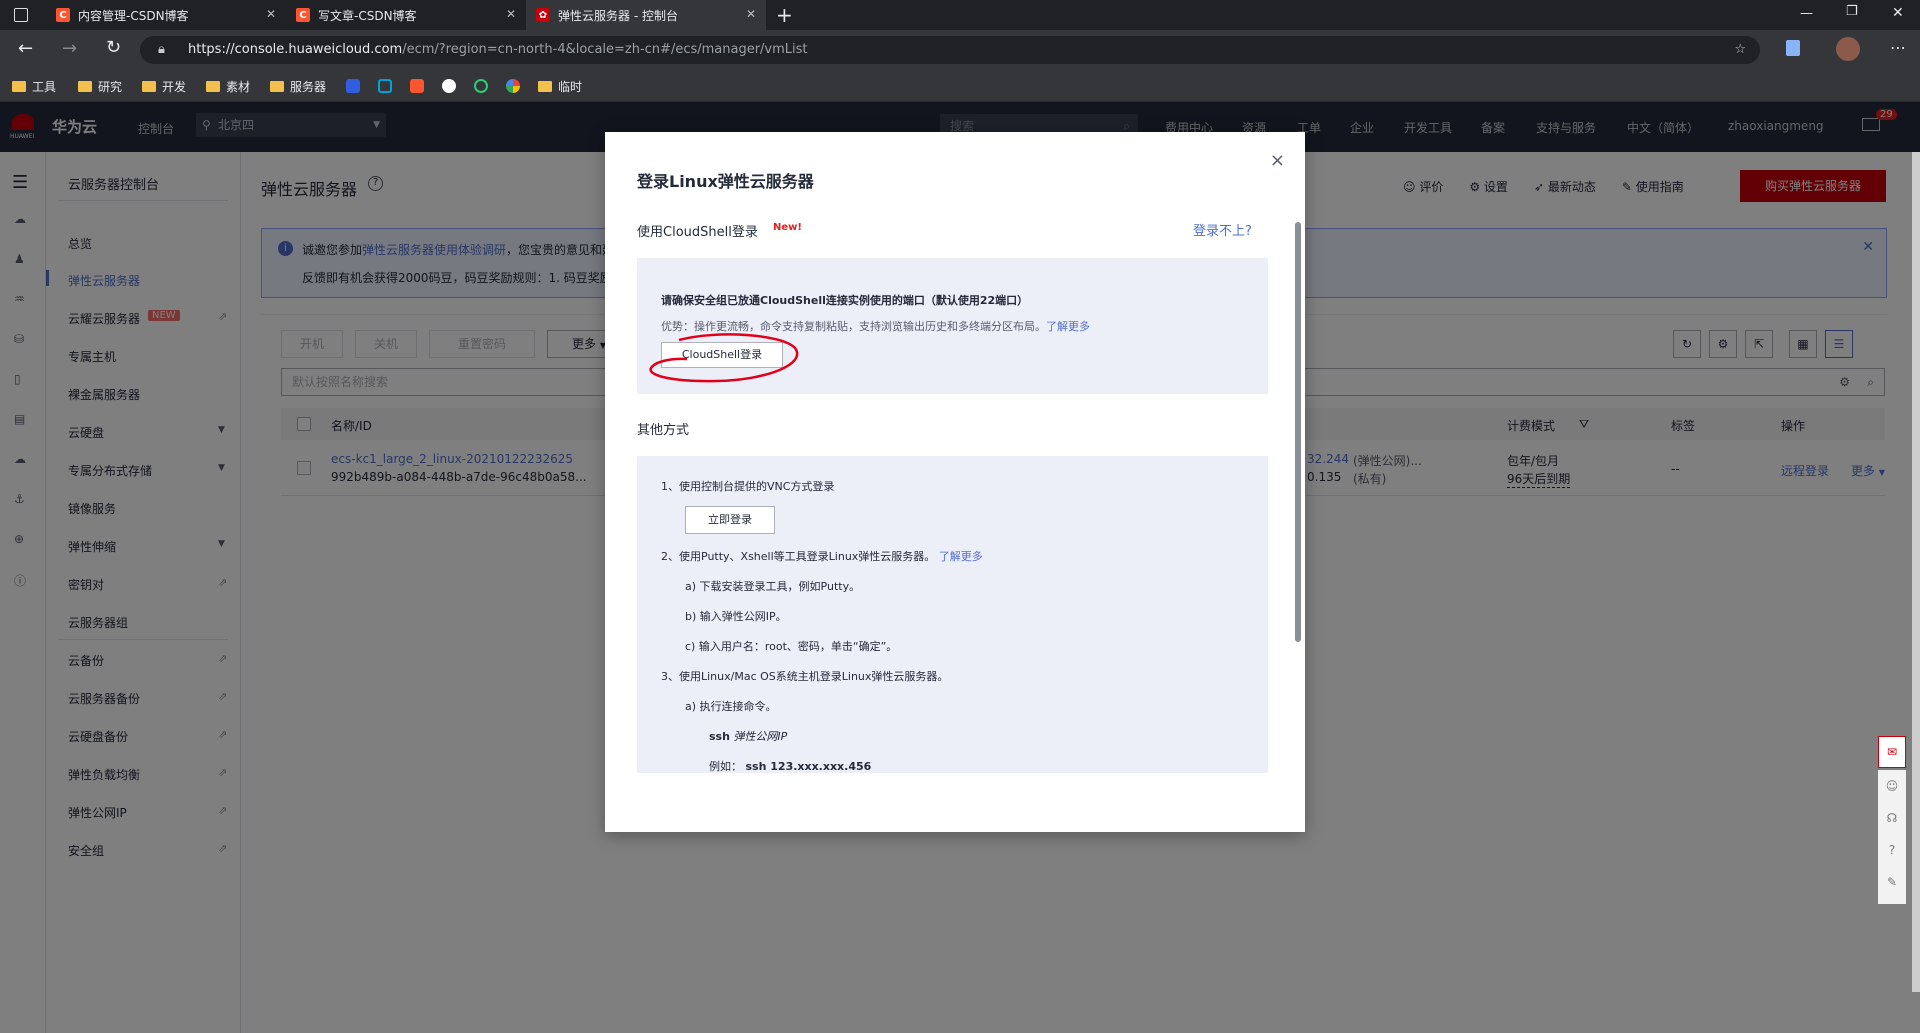  I want to click on example-command: ssh 123.xxx.xxx.456, so click(808, 766).